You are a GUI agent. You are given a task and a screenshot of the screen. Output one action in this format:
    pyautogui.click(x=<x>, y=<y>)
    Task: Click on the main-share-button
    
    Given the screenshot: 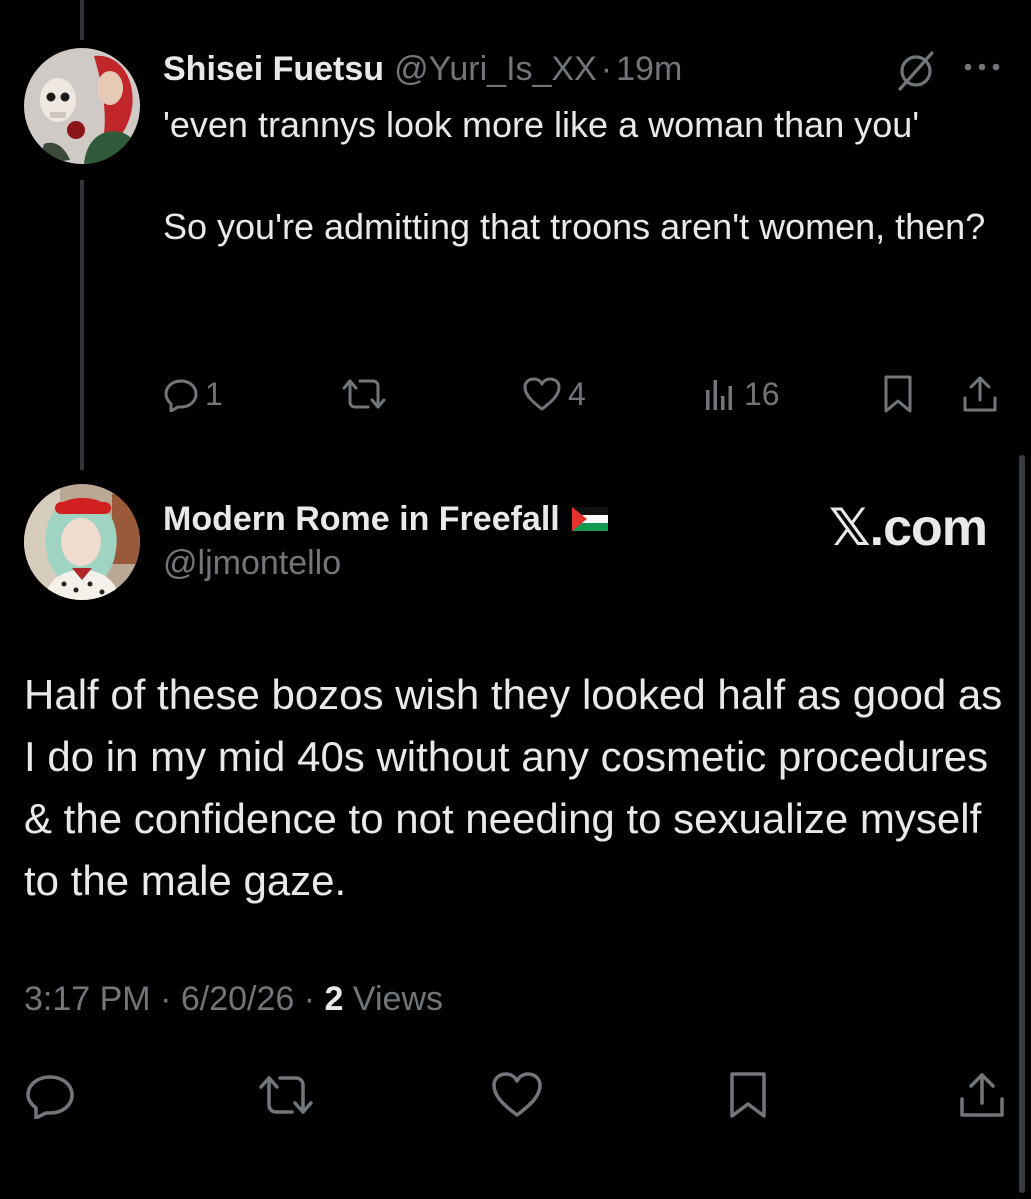 What is the action you would take?
    pyautogui.click(x=982, y=1095)
    